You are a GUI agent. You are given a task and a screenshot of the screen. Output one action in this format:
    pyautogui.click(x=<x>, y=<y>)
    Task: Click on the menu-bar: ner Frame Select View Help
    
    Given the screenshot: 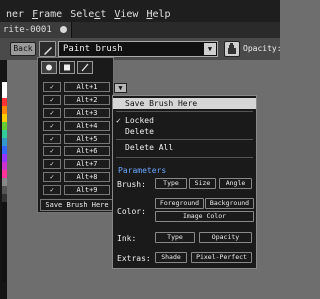 What is the action you would take?
    pyautogui.click(x=140, y=11)
    